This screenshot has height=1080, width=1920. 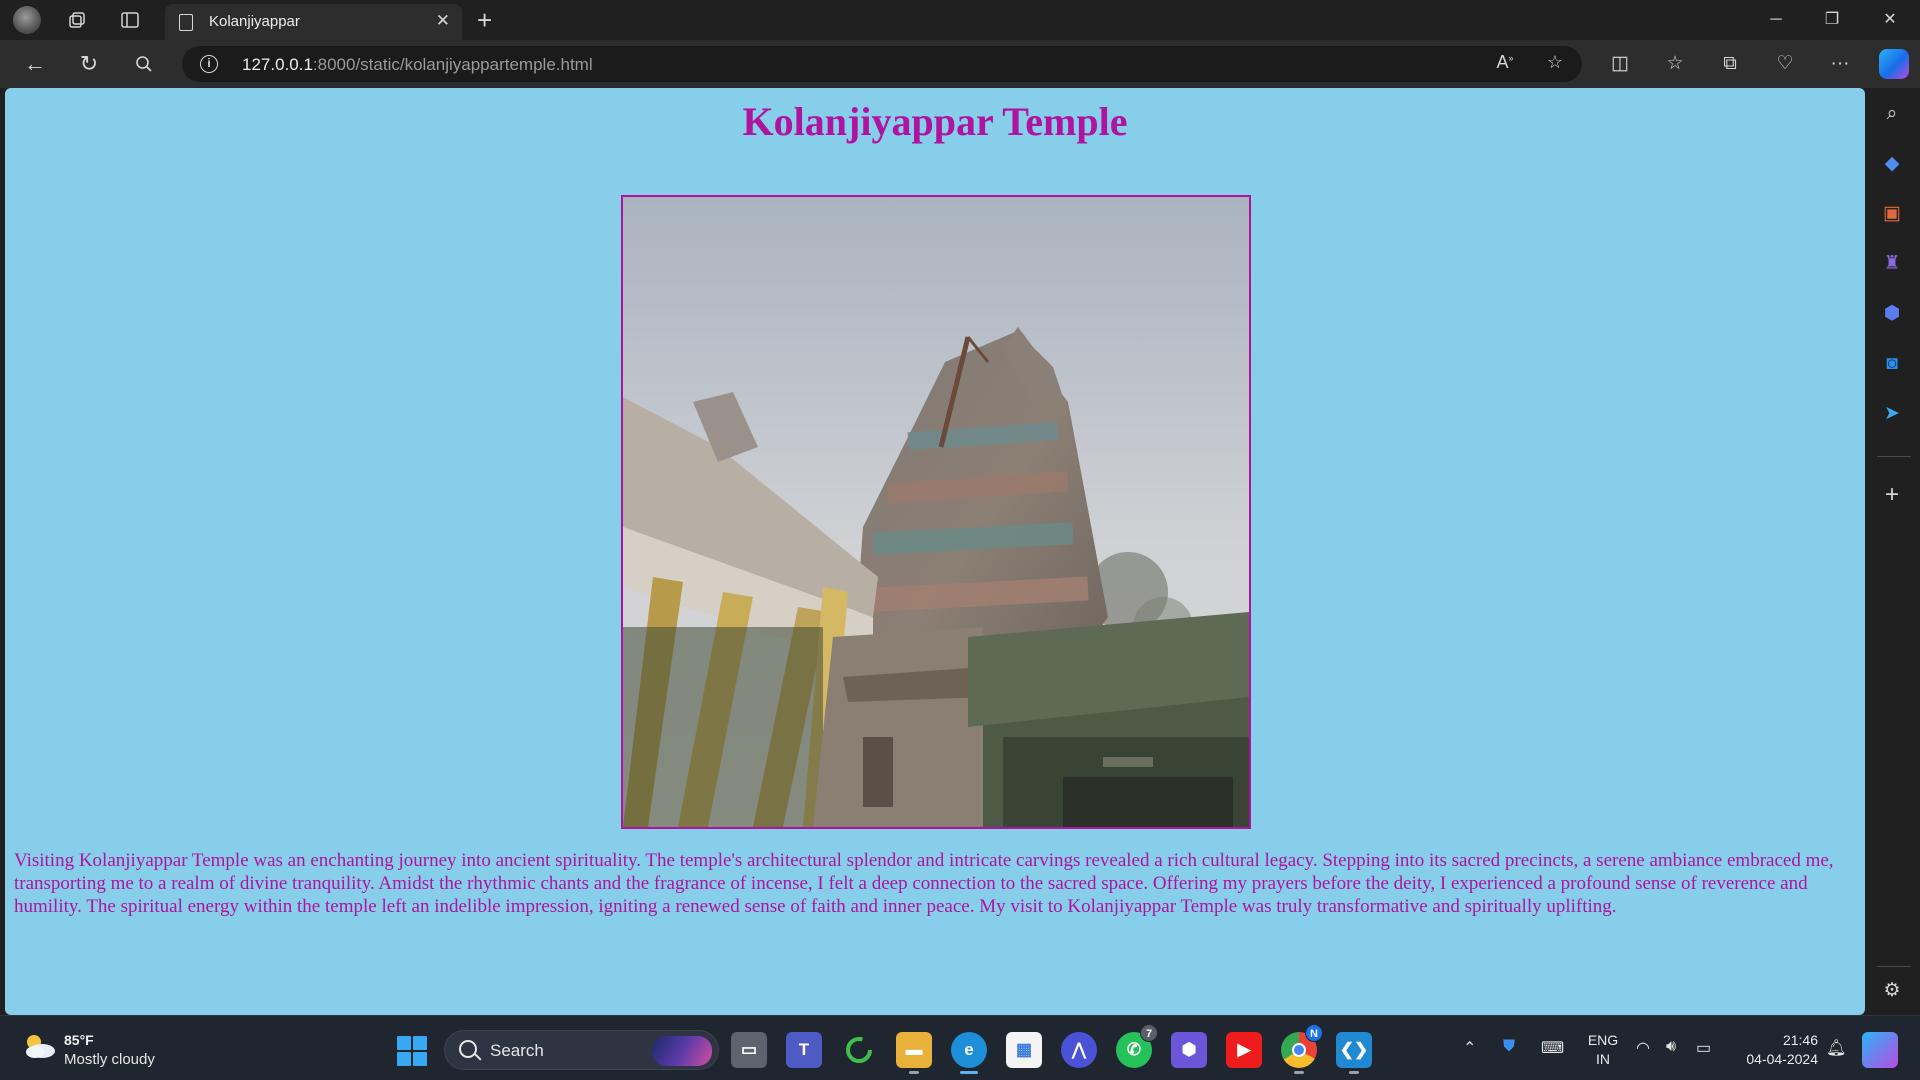 I want to click on minimize-button: ─, so click(x=1776, y=20).